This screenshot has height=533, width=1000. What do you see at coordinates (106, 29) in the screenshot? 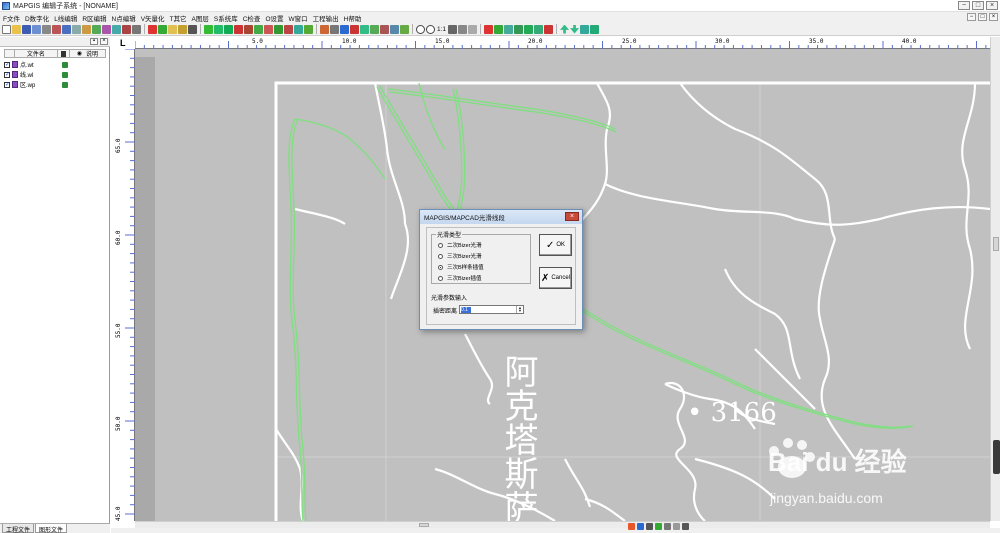
I see `point-icon` at bounding box center [106, 29].